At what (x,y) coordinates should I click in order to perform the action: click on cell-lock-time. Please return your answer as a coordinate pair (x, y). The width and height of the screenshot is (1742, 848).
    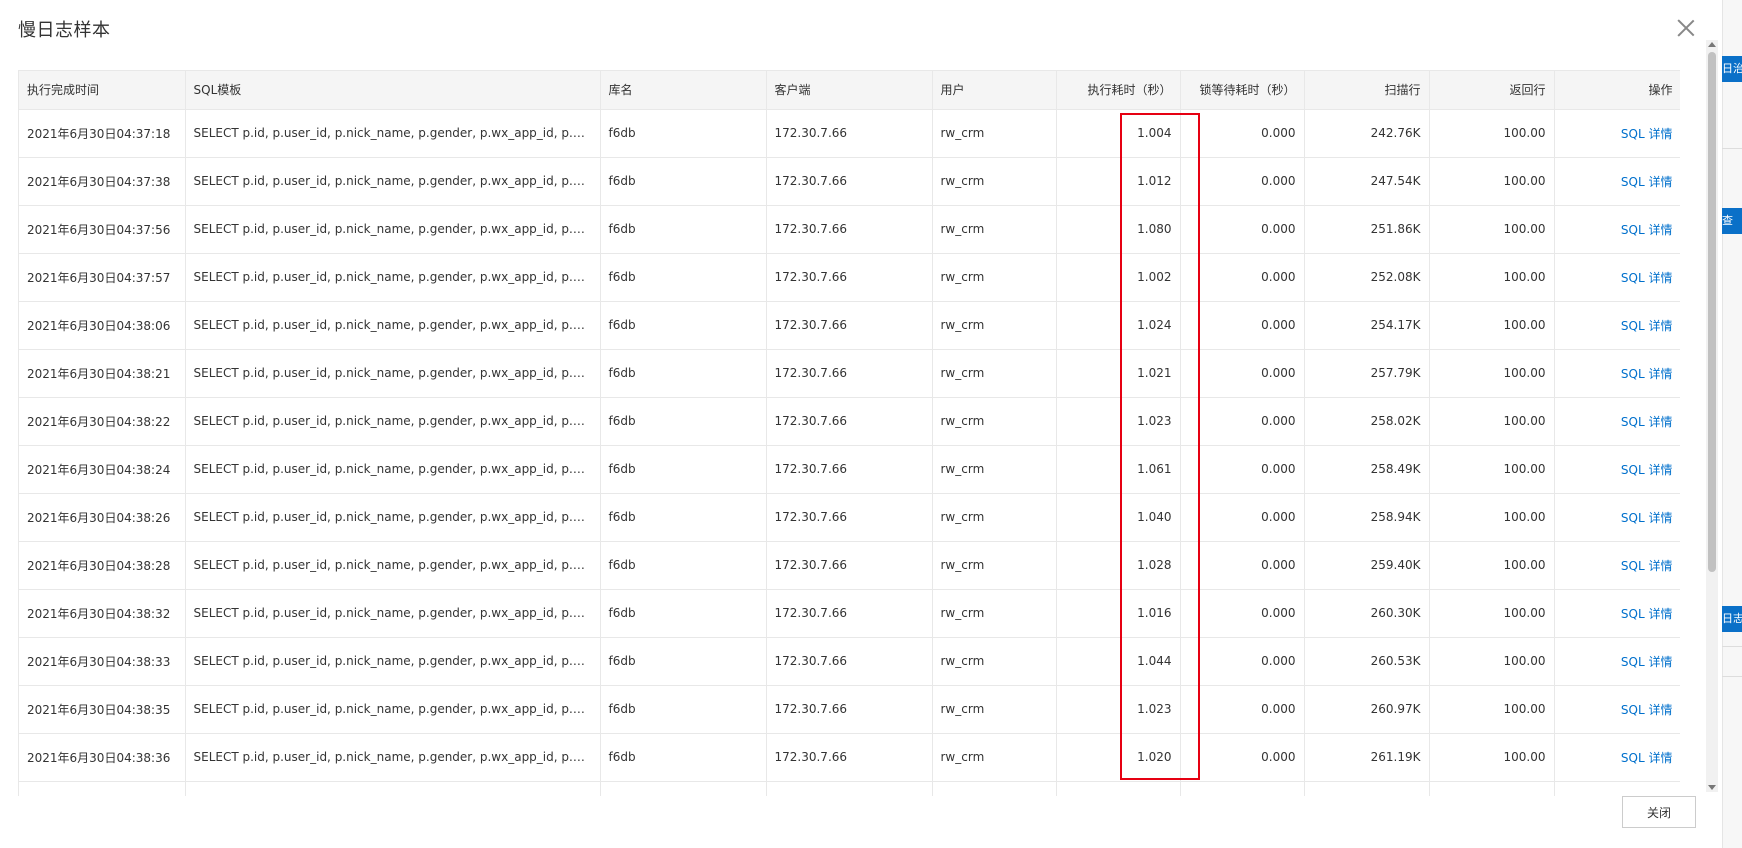
    Looking at the image, I should click on (1242, 788).